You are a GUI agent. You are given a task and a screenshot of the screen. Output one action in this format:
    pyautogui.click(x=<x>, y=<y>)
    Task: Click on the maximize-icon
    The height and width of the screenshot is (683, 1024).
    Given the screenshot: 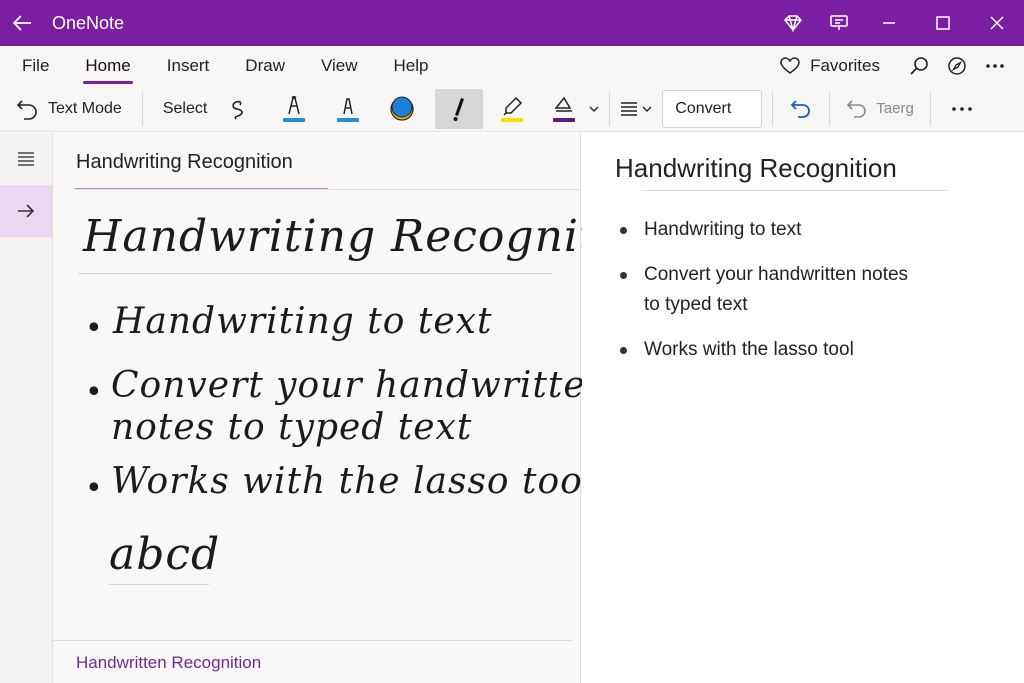 What is the action you would take?
    pyautogui.click(x=943, y=23)
    